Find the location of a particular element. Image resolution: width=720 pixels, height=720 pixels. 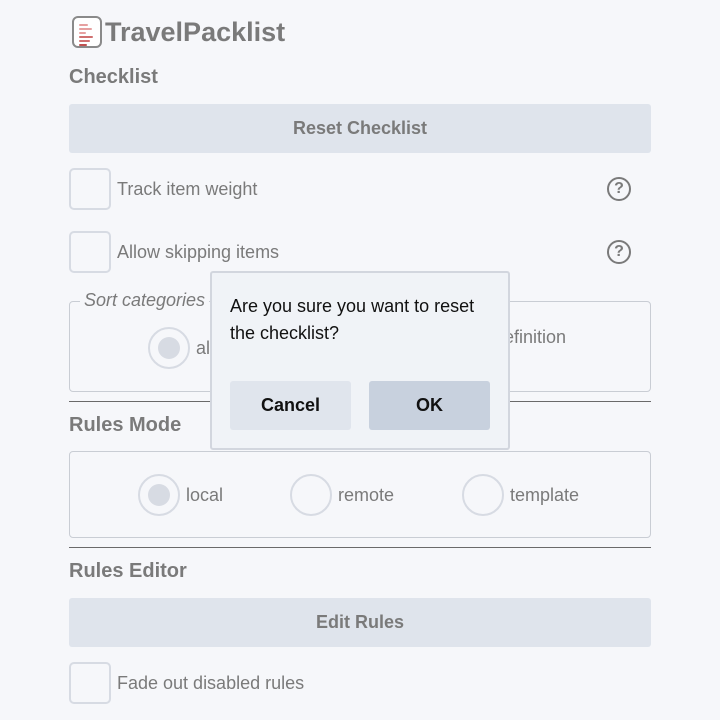

fade-out-disabled-rules-row: Fade out disabled rules is located at coordinates (360, 683).